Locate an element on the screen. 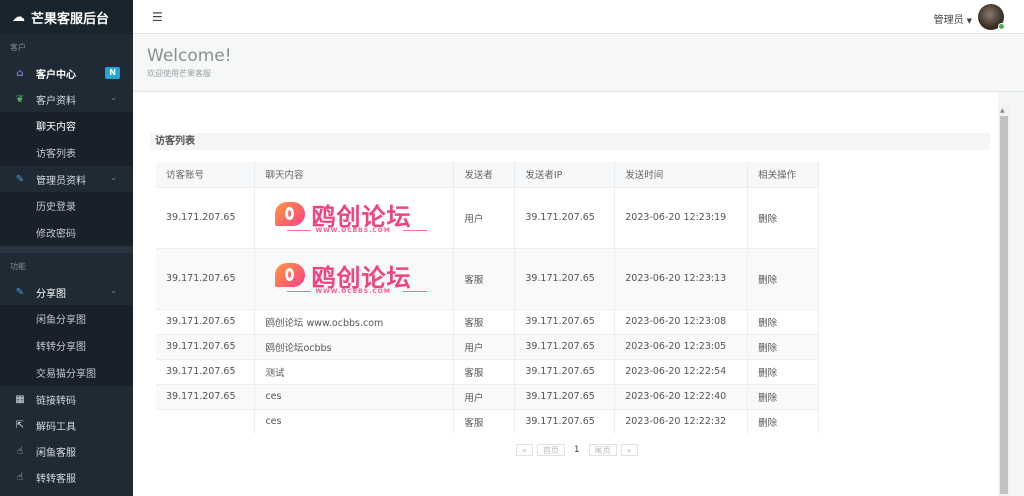 The image size is (1024, 496). sidebar-item-zhuanzhuan-share: 转转分享图 is located at coordinates (66, 345).